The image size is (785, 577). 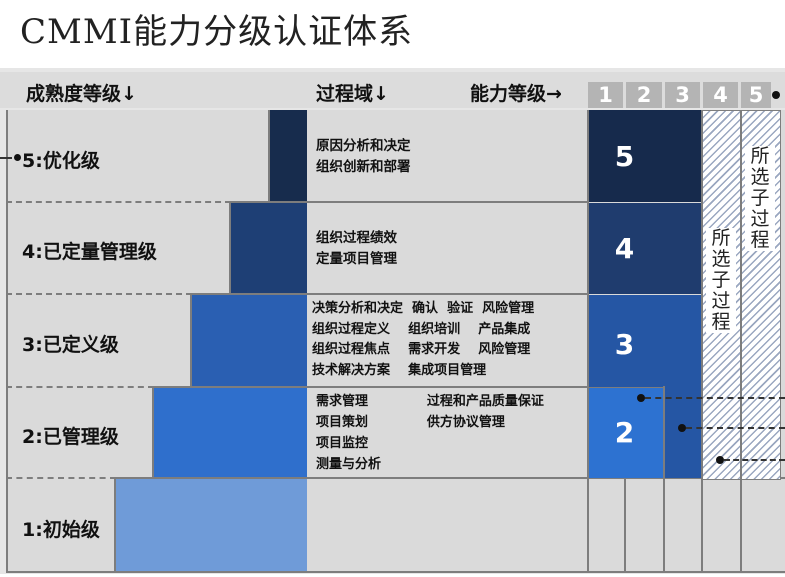 I want to click on header-bullet, so click(x=776, y=95).